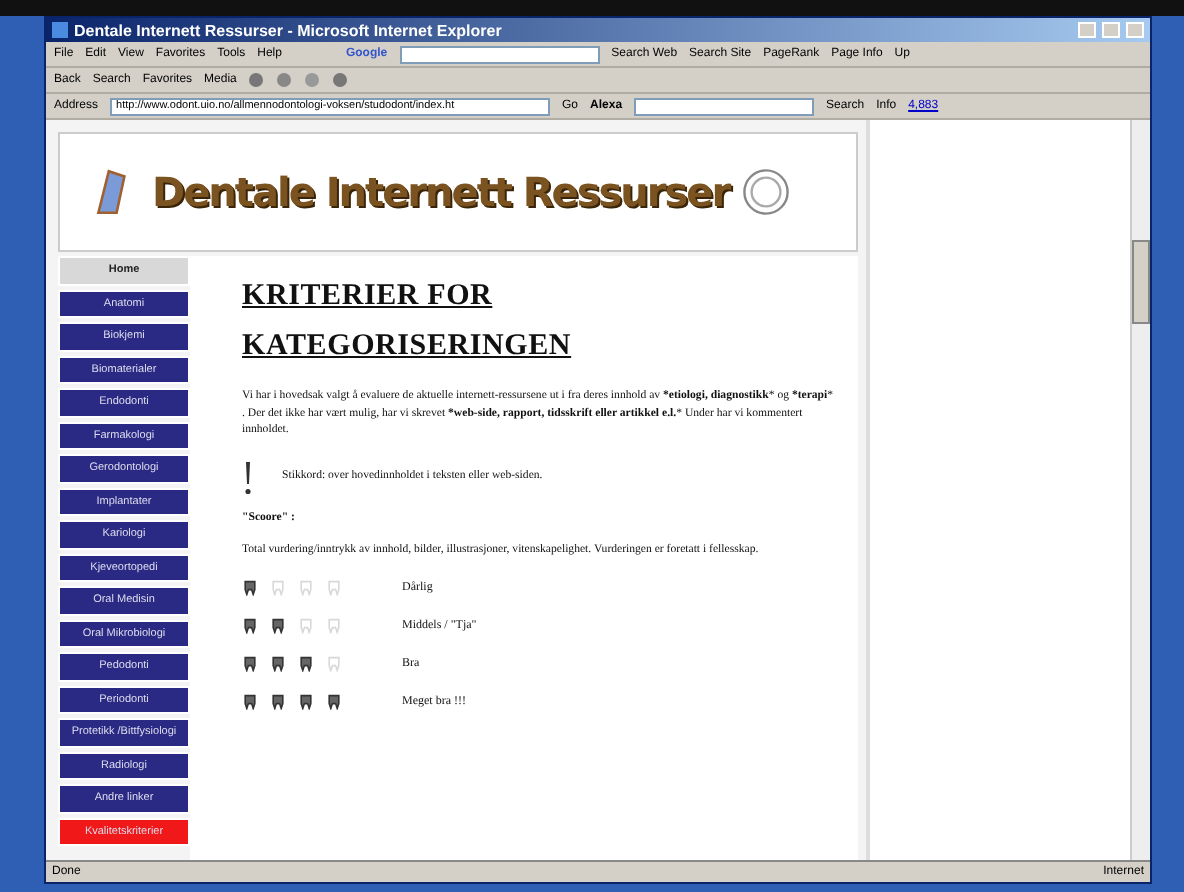  What do you see at coordinates (408, 347) in the screenshot?
I see `page-heading: KATEGORISERINGEN` at bounding box center [408, 347].